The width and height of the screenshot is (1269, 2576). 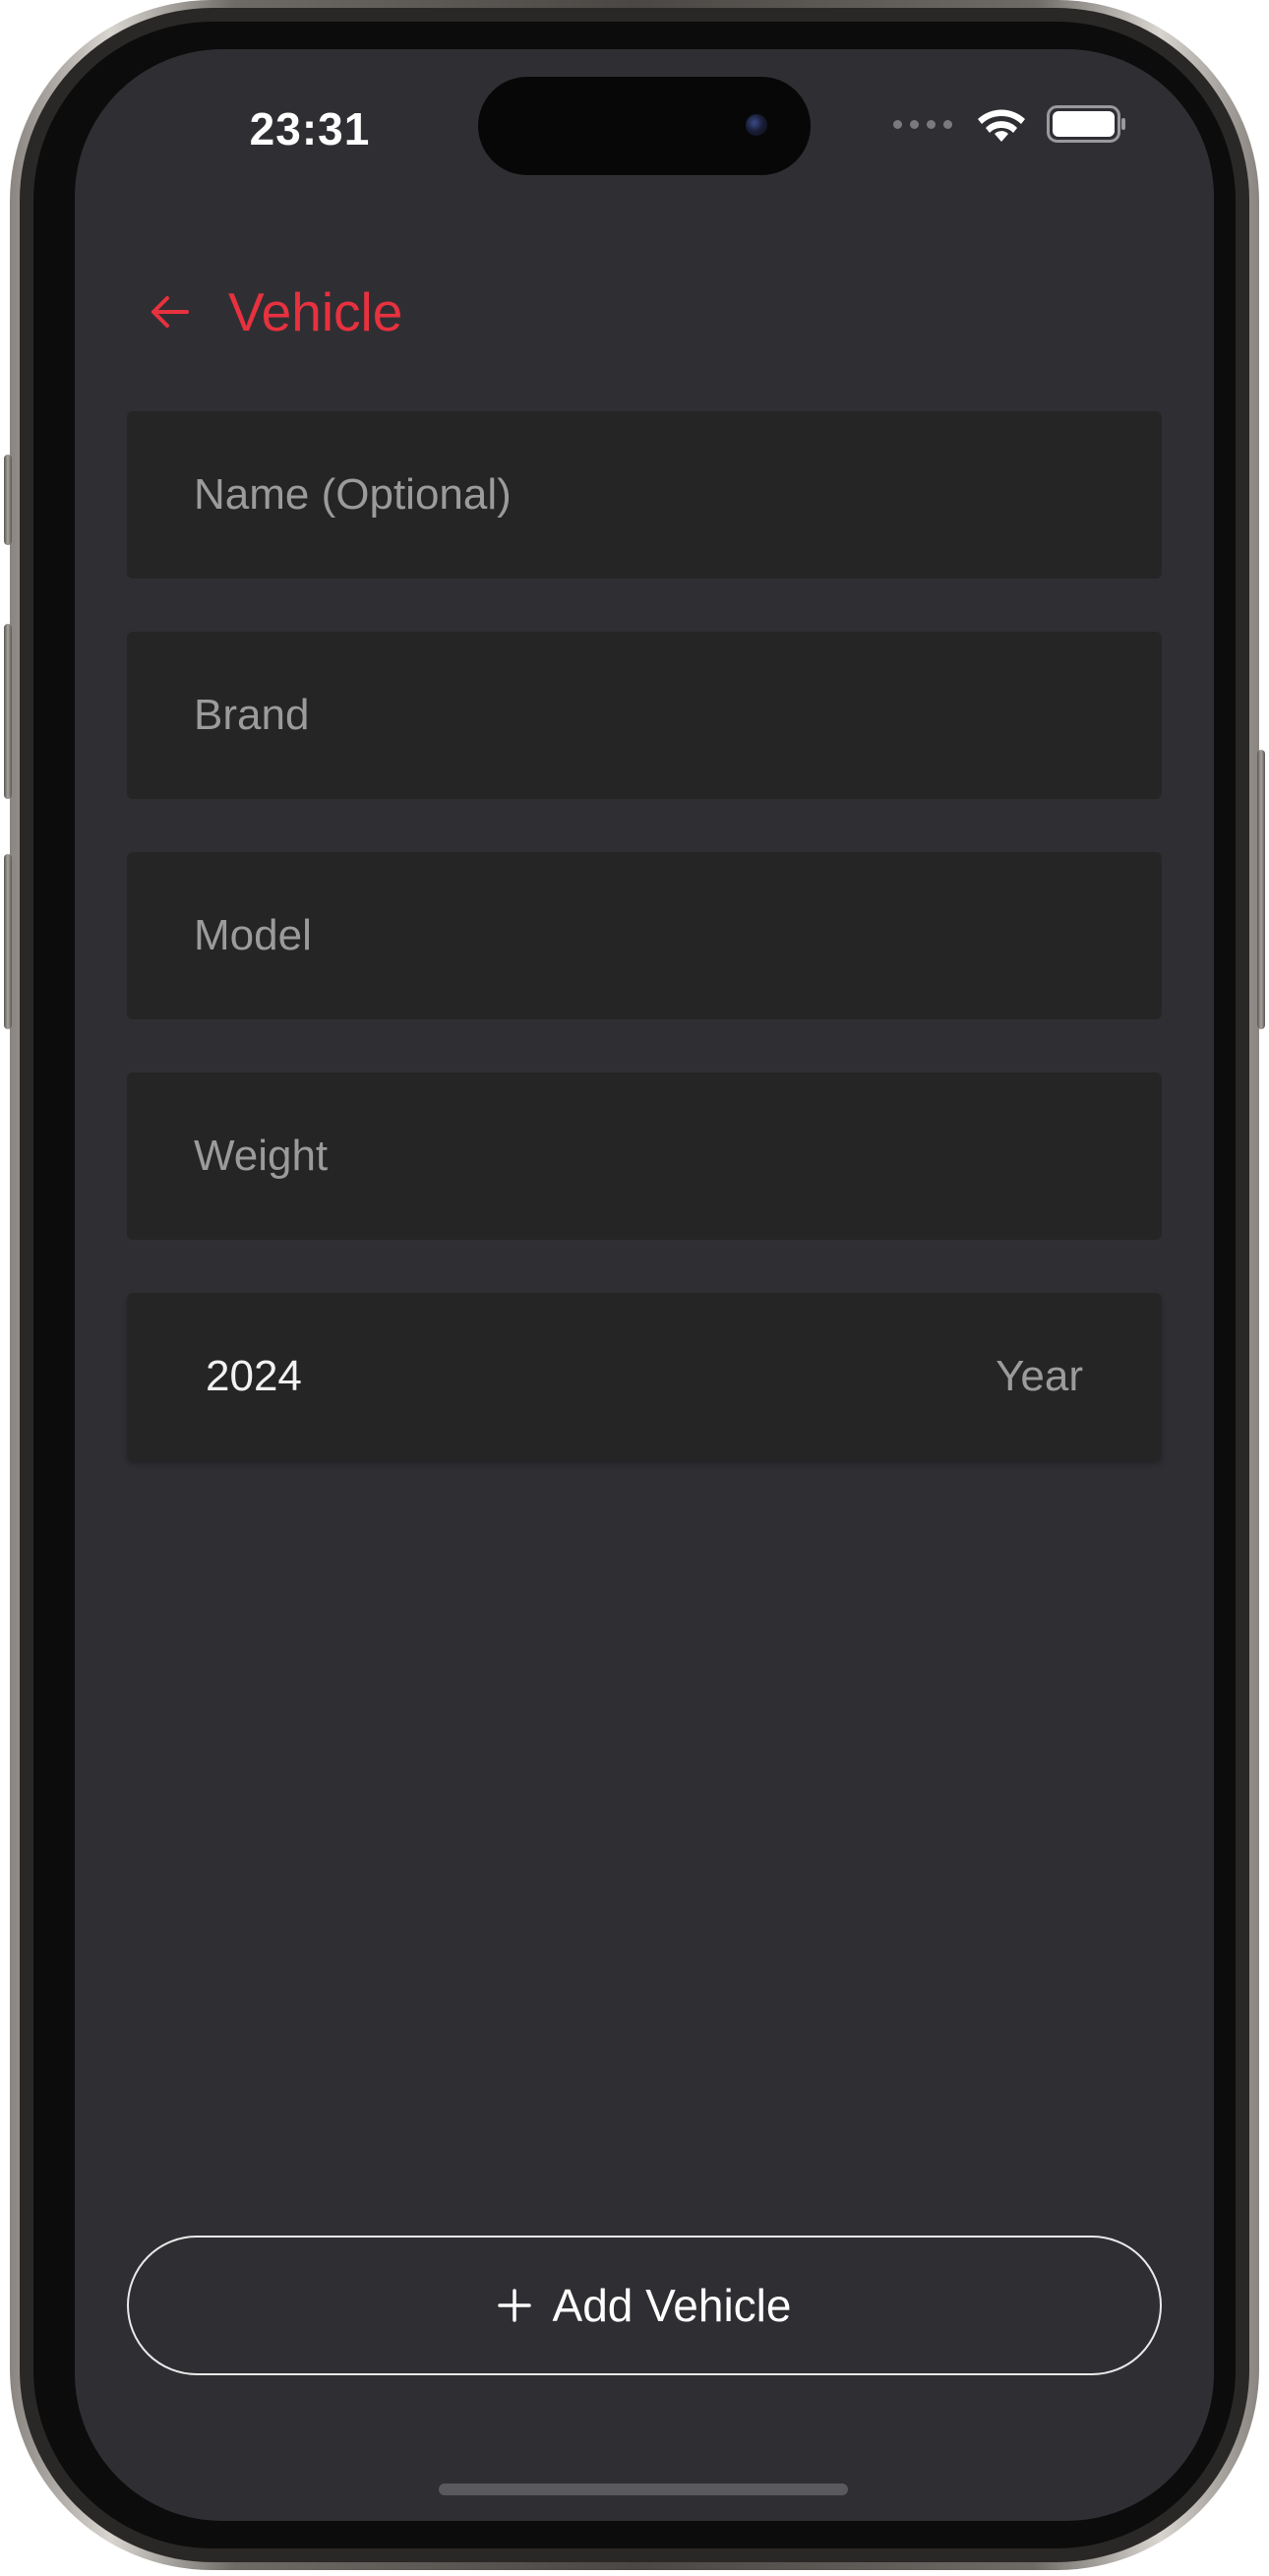 I want to click on wifi-icon, so click(x=1001, y=124).